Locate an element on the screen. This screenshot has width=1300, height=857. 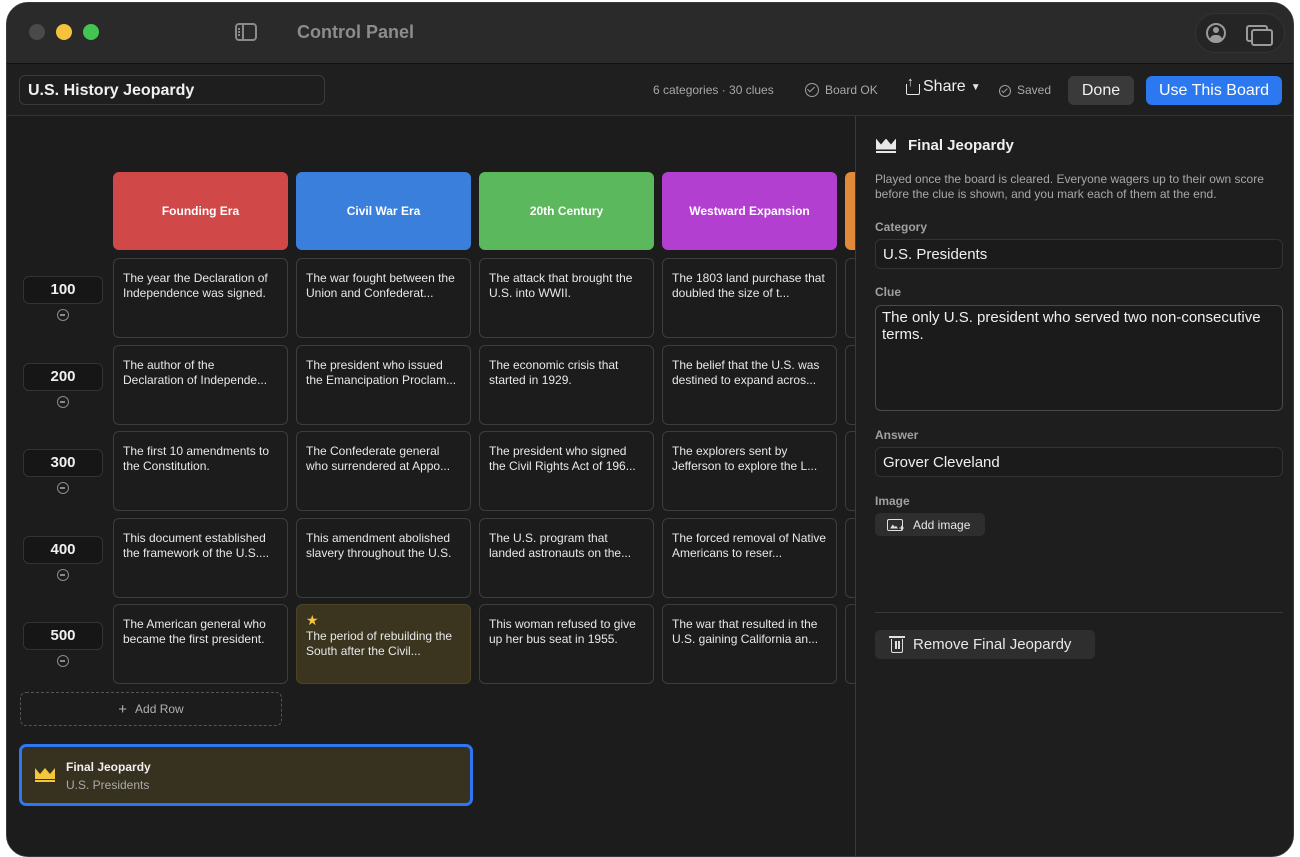
window-title: Control Panel is located at coordinates (356, 32).